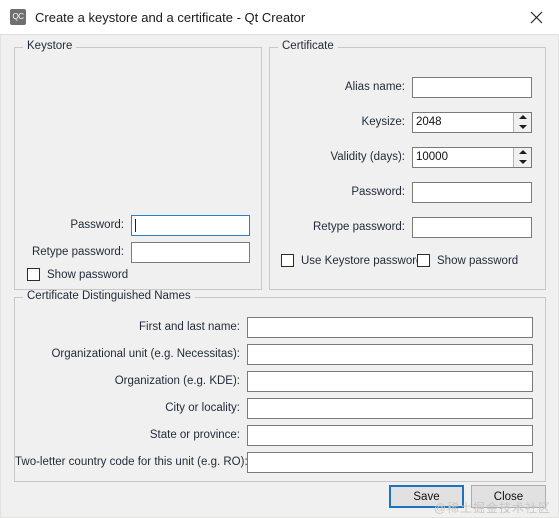 The width and height of the screenshot is (559, 518). I want to click on certificate-retype-label: Retype password:, so click(358, 227).